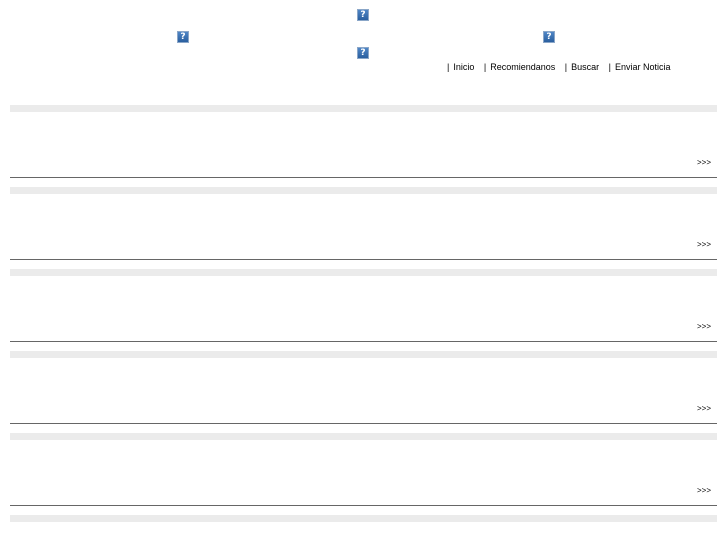 The height and width of the screenshot is (545, 727). I want to click on nav-link-inicio: Inicio, so click(463, 67).